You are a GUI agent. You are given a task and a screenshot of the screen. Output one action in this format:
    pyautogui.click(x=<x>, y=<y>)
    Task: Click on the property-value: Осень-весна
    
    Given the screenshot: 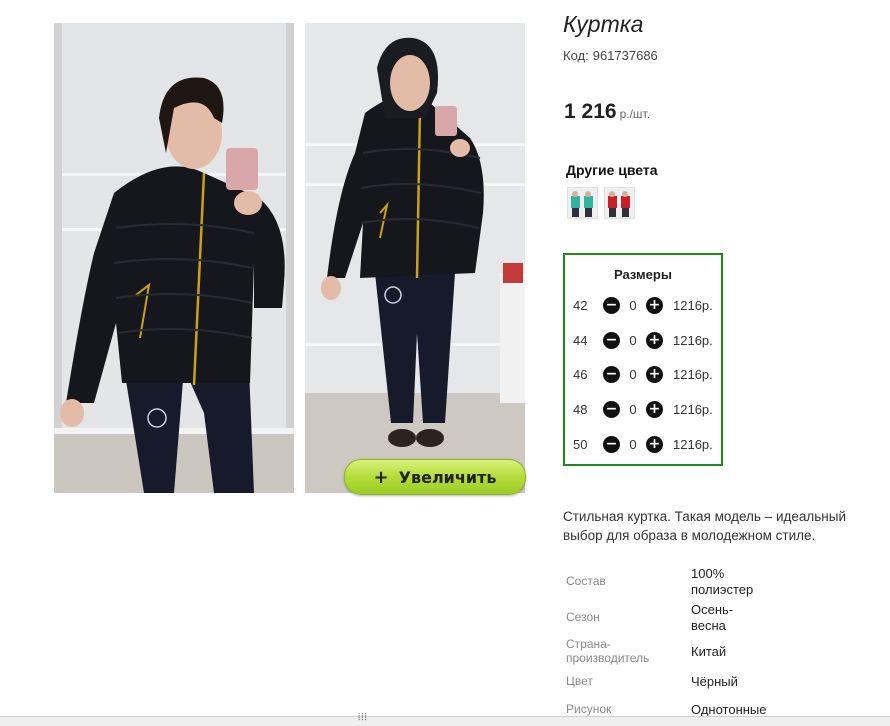 What is the action you would take?
    pyautogui.click(x=712, y=617)
    